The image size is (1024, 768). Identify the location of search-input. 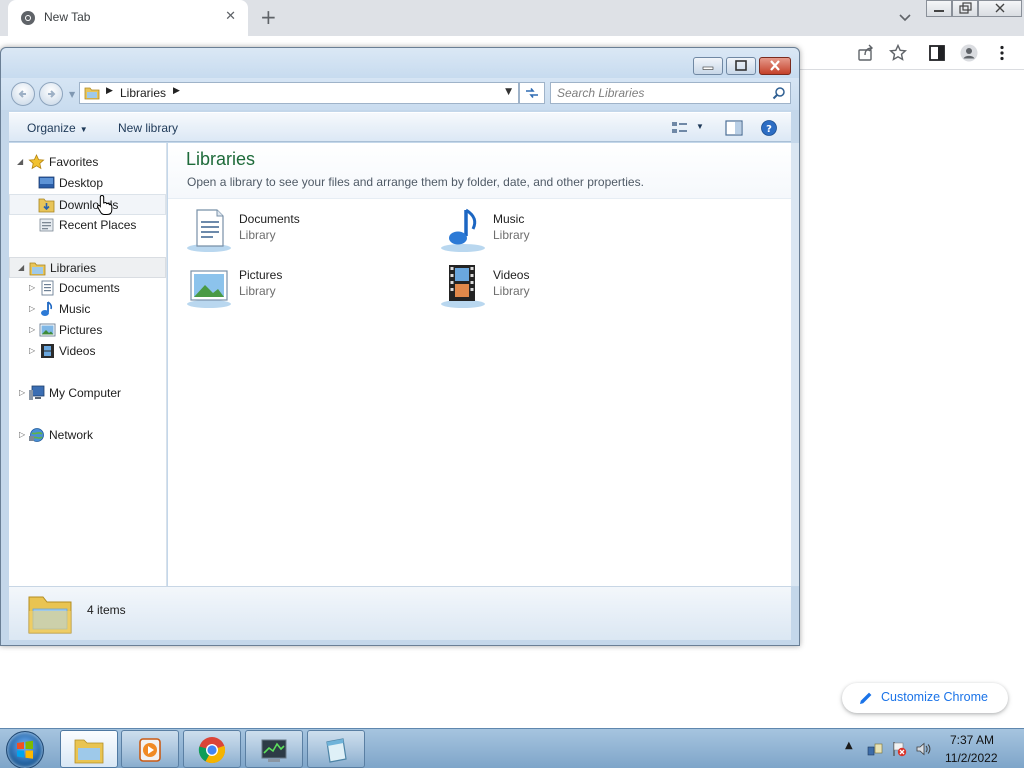
(659, 93).